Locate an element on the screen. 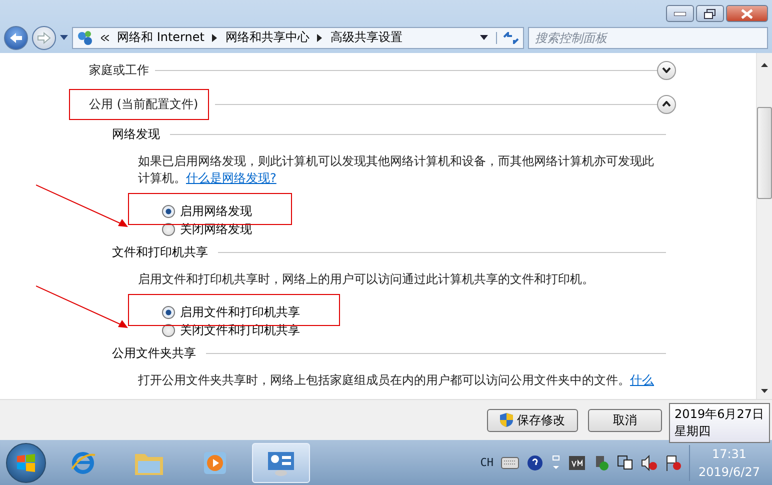  chevron-down-icon is located at coordinates (666, 70).